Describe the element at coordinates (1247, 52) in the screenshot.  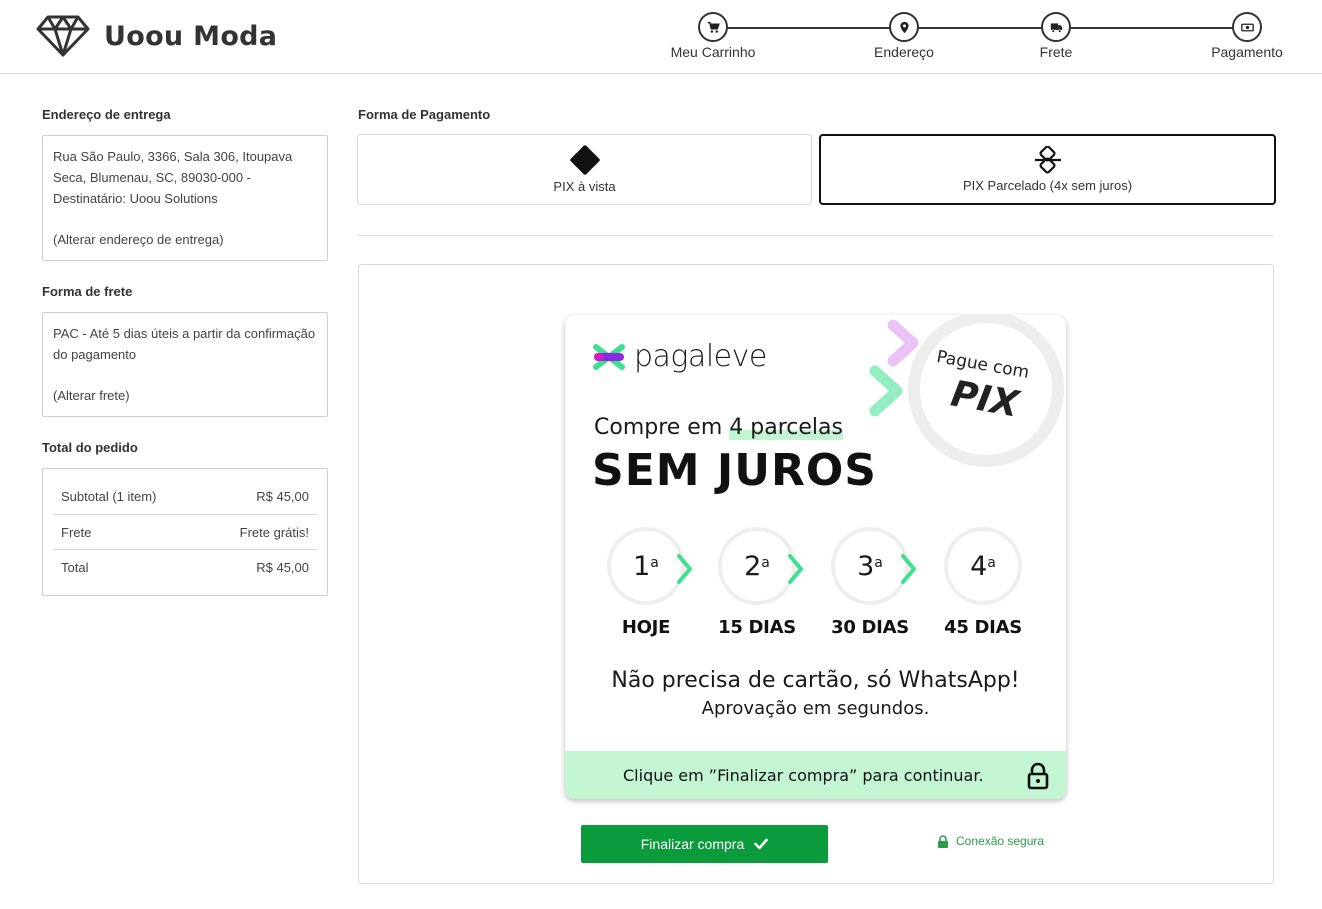
I see `step-label: Pagamento` at that location.